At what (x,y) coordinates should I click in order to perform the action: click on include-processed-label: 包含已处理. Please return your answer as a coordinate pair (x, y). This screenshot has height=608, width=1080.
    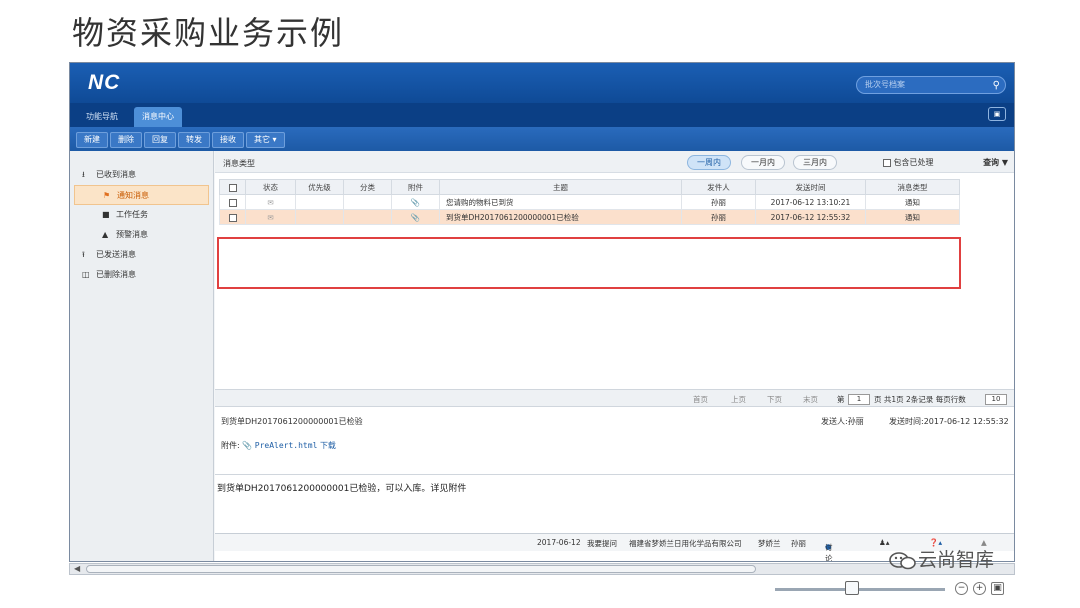
    Looking at the image, I should click on (913, 162).